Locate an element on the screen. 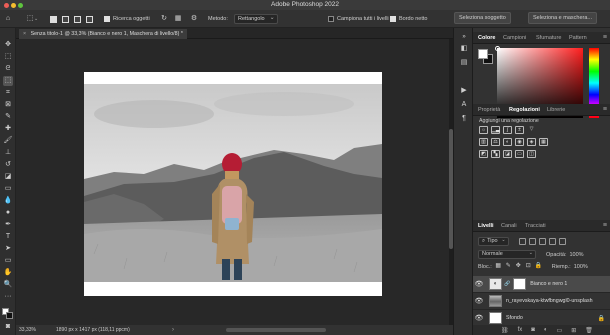 This screenshot has height=335, width=610. type-tool-icon: T is located at coordinates (8, 237).